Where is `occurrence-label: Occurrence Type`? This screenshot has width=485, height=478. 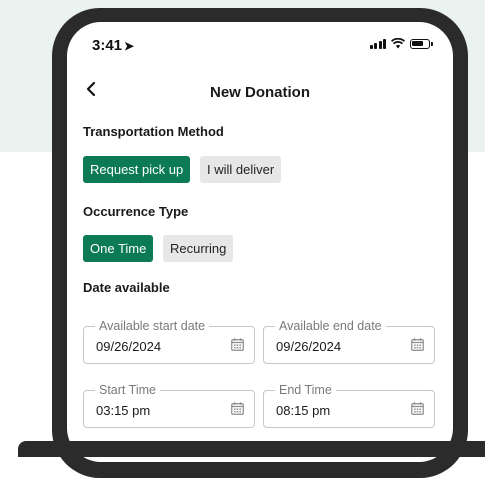
occurrence-label: Occurrence Type is located at coordinates (136, 211).